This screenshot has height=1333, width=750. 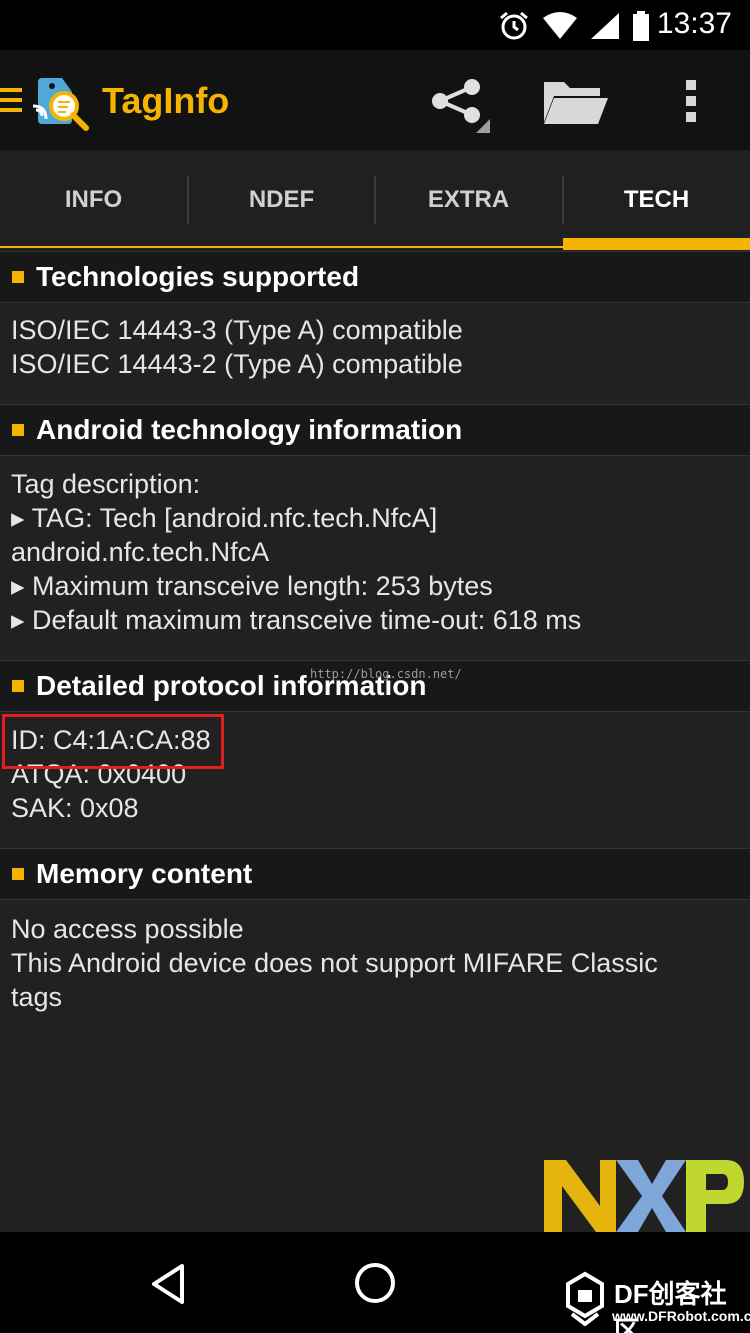 I want to click on tech-line: ISO/IEC 14443-2 (Type A) compatible, so click(x=237, y=364).